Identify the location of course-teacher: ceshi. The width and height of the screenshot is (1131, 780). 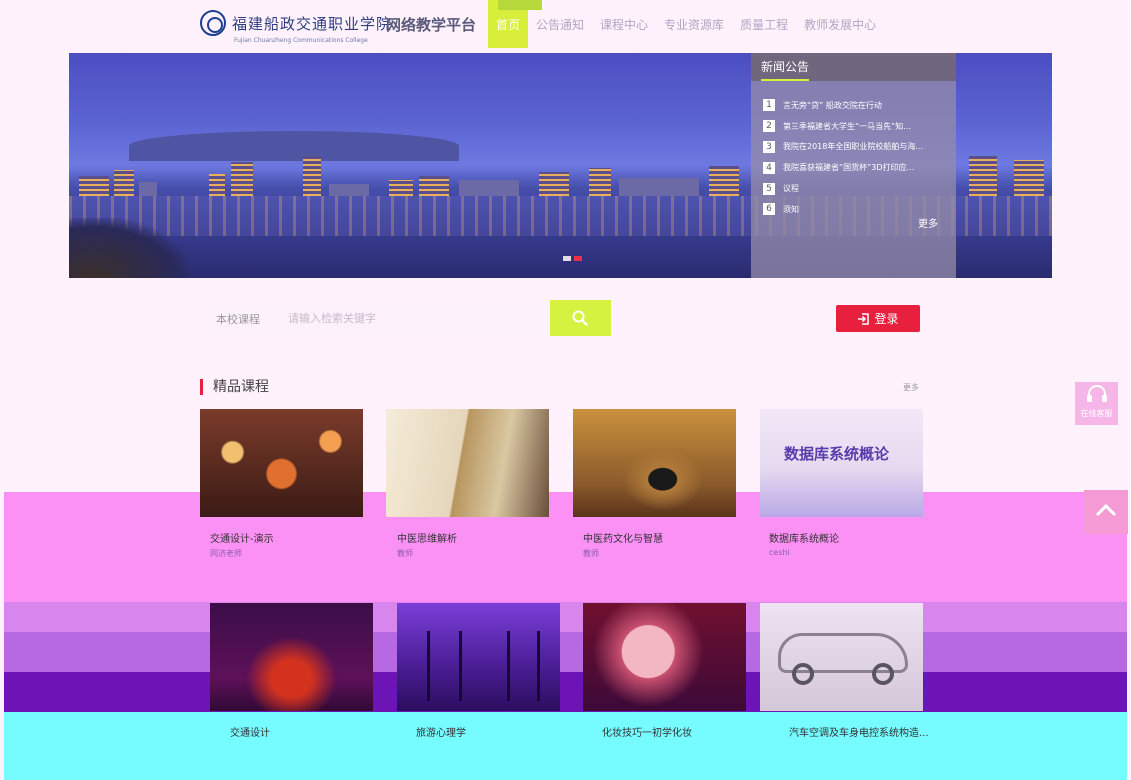
(779, 552).